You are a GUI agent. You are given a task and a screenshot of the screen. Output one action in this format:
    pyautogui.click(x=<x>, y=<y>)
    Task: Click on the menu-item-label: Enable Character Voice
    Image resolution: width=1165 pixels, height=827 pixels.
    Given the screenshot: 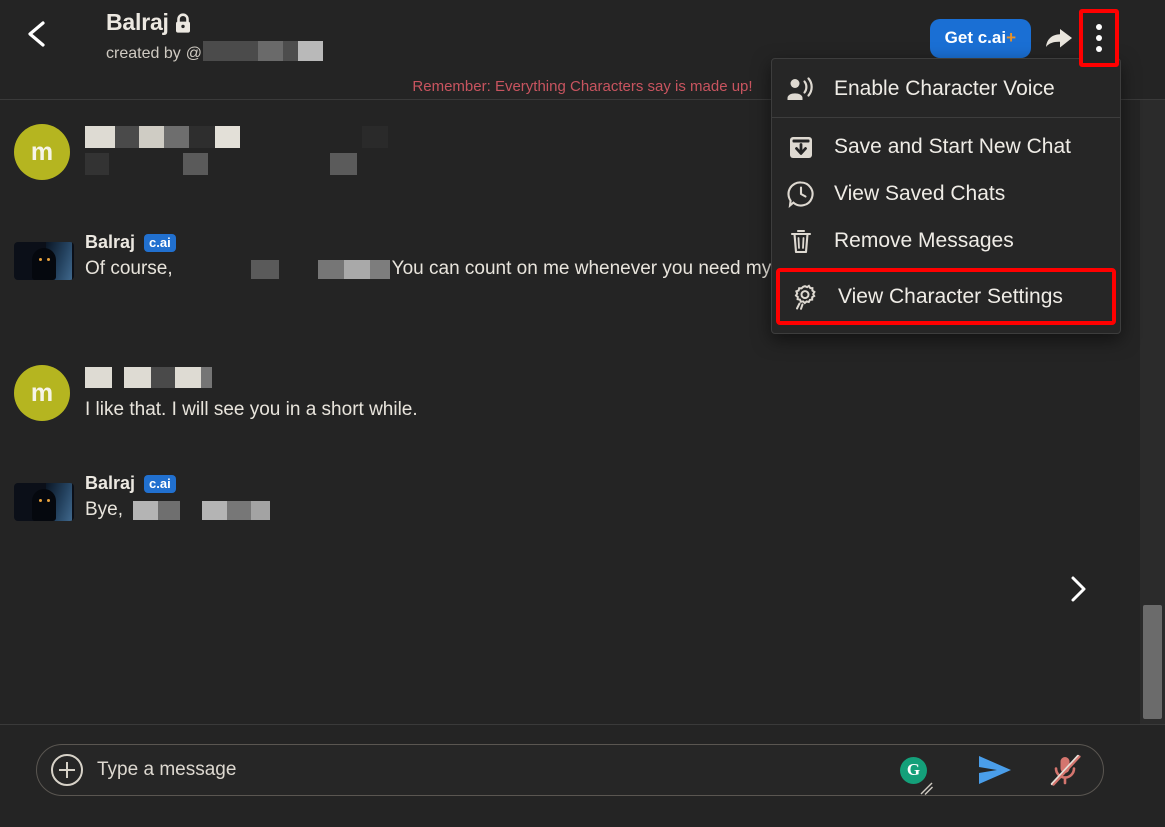 What is the action you would take?
    pyautogui.click(x=944, y=88)
    